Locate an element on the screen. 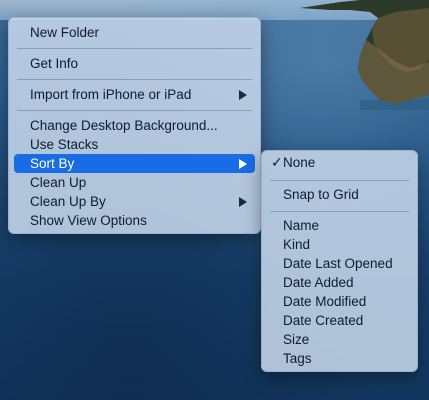 This screenshot has width=429, height=400. menu-item-label: Size is located at coordinates (296, 339).